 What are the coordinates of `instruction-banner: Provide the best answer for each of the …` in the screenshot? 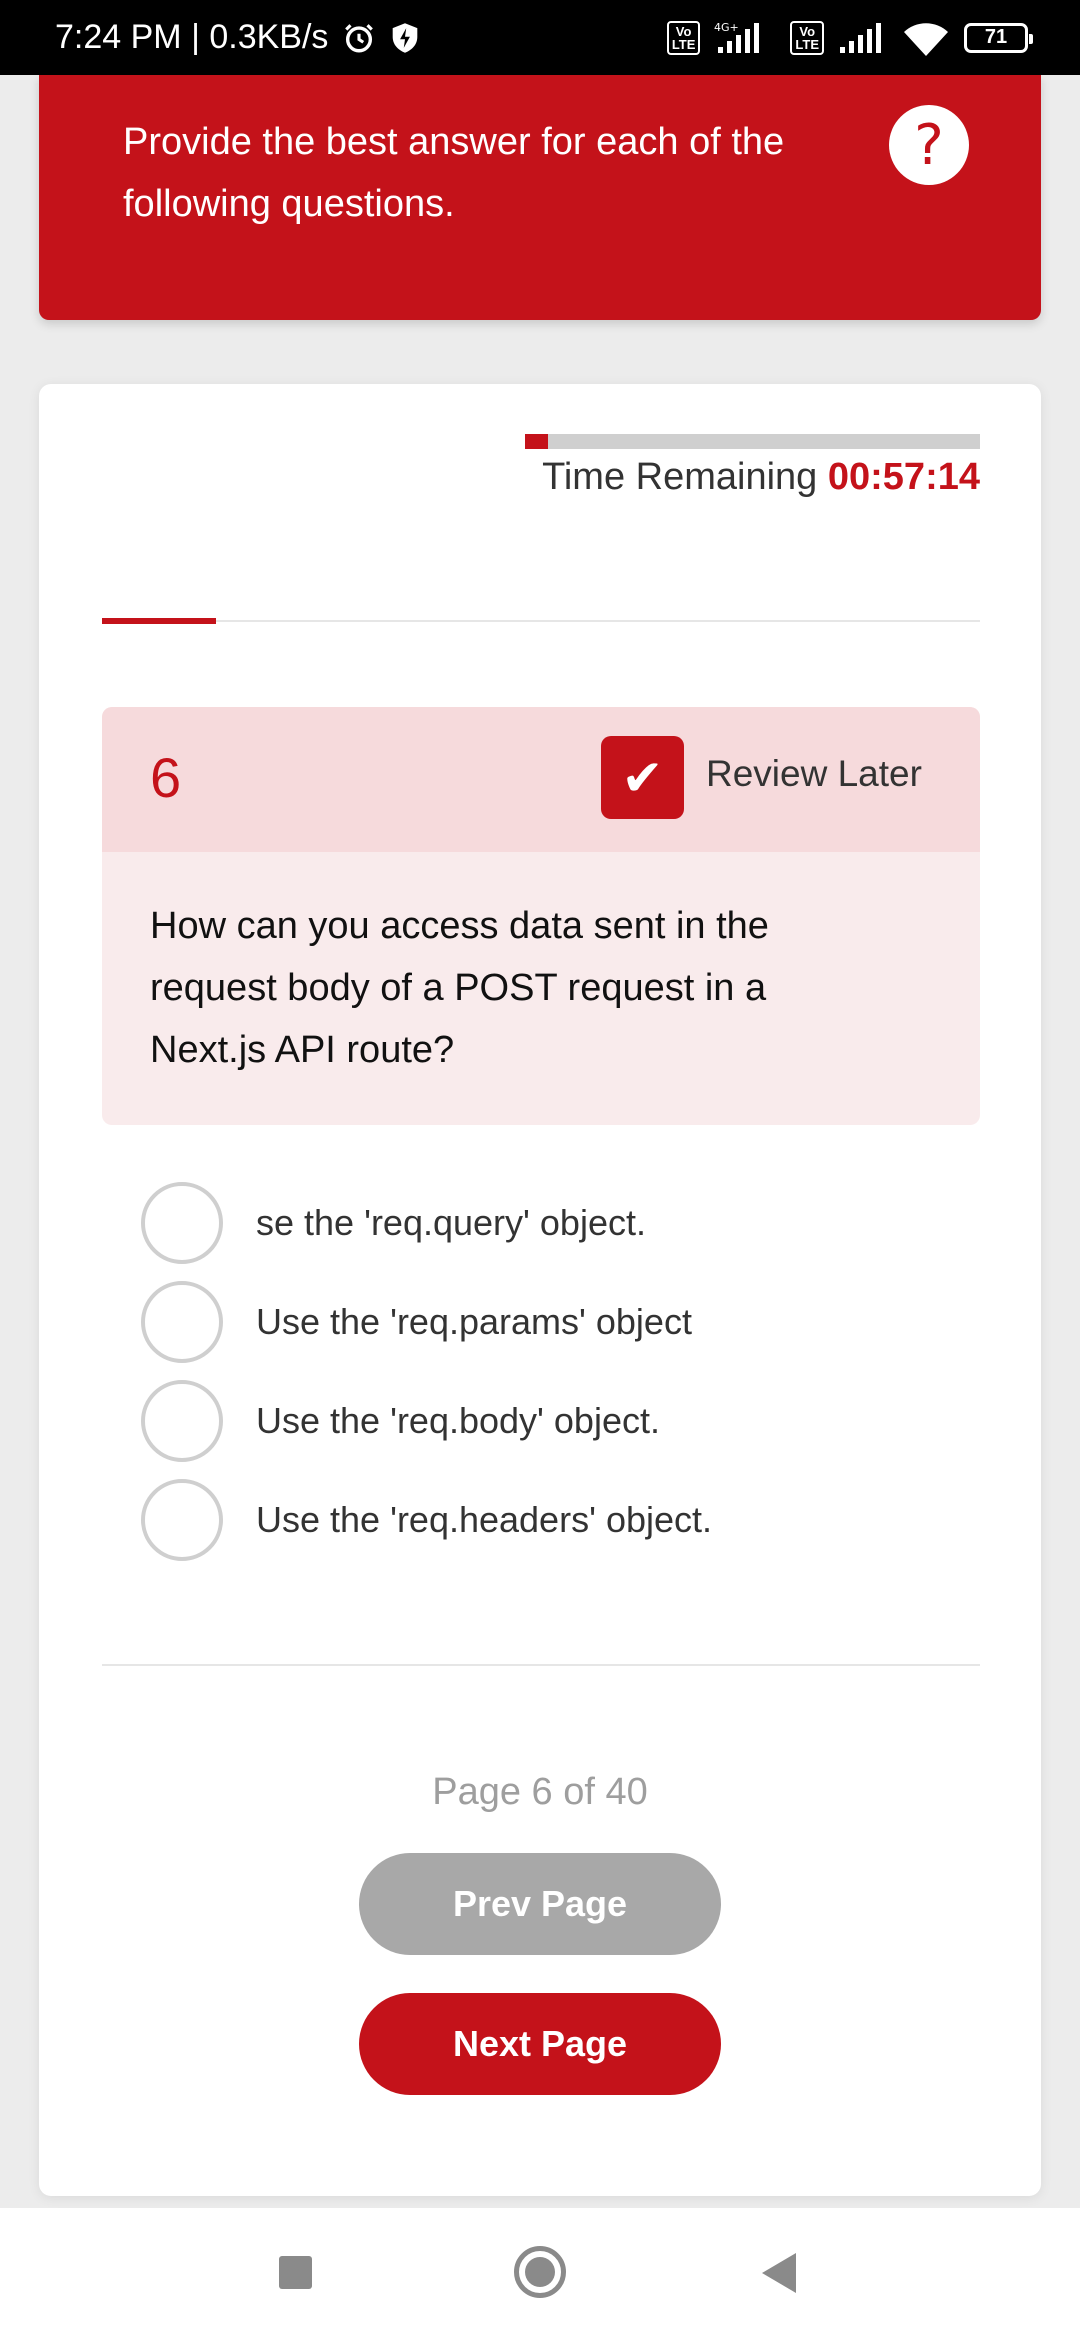 It's located at (540, 197).